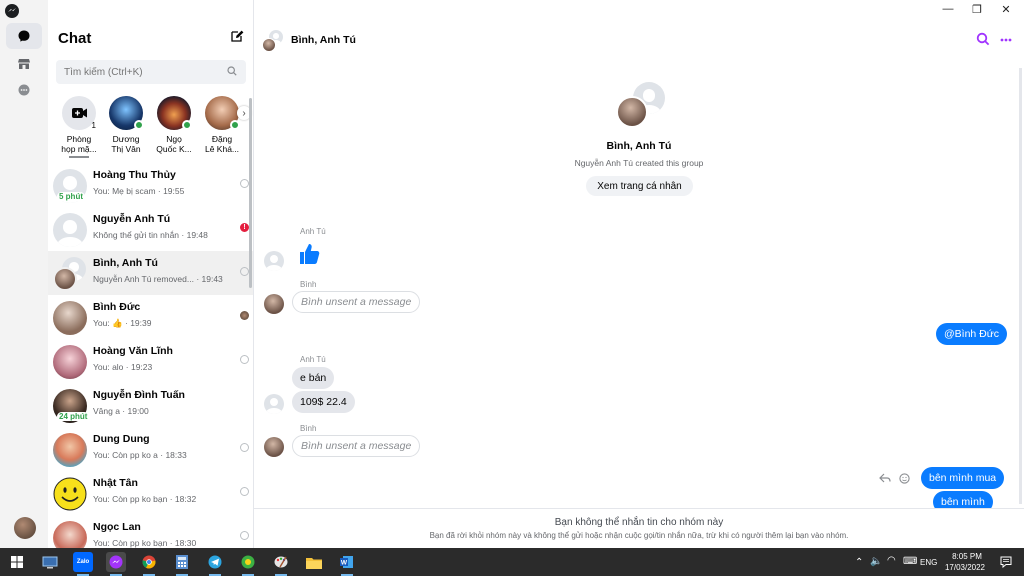  I want to click on conversation-item: Nhật Tân You: Còn pp ko bạn · 18:32, so click(150, 493).